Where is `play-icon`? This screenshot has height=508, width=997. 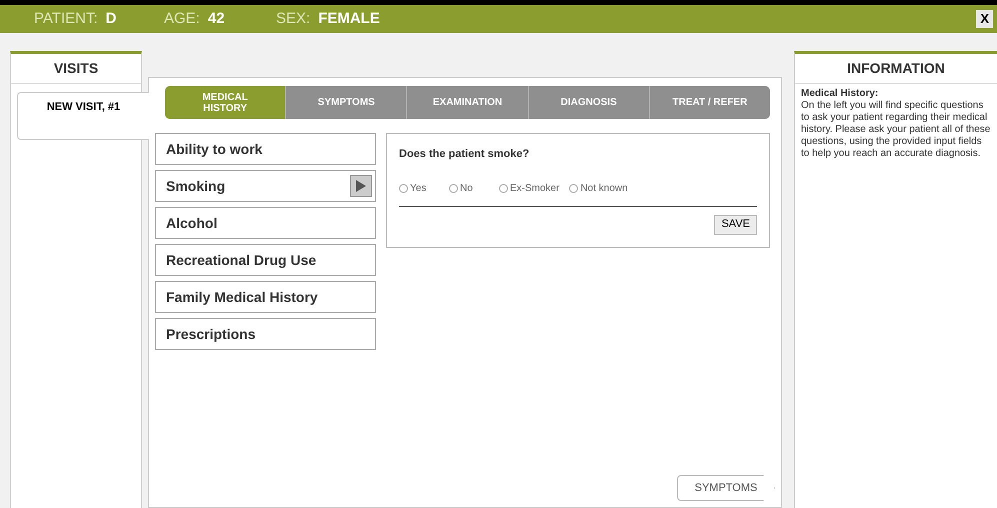
play-icon is located at coordinates (361, 186).